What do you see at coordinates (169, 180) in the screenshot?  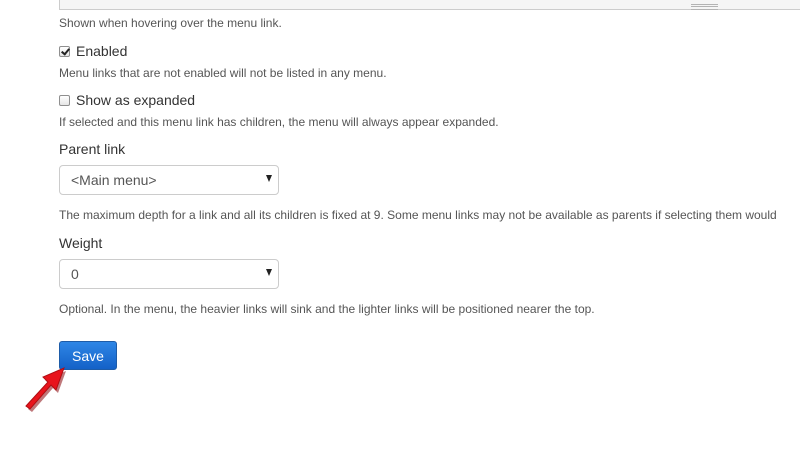 I see `parent-link-select: <Main menu>` at bounding box center [169, 180].